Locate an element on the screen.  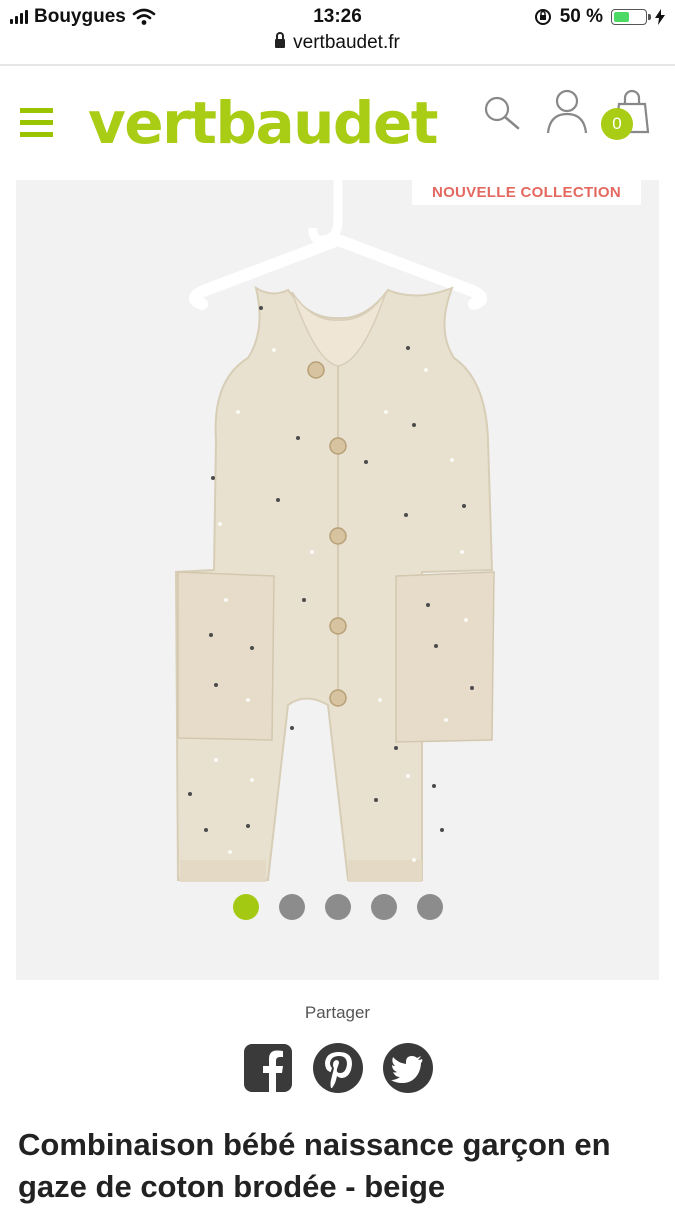
share-label: Partager is located at coordinates (337, 1012).